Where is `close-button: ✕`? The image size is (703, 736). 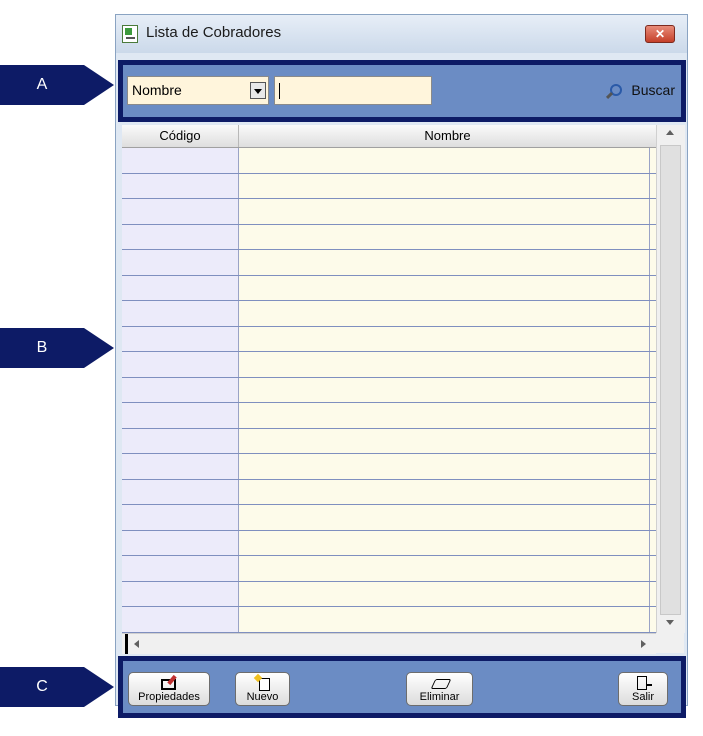
close-button: ✕ is located at coordinates (660, 34).